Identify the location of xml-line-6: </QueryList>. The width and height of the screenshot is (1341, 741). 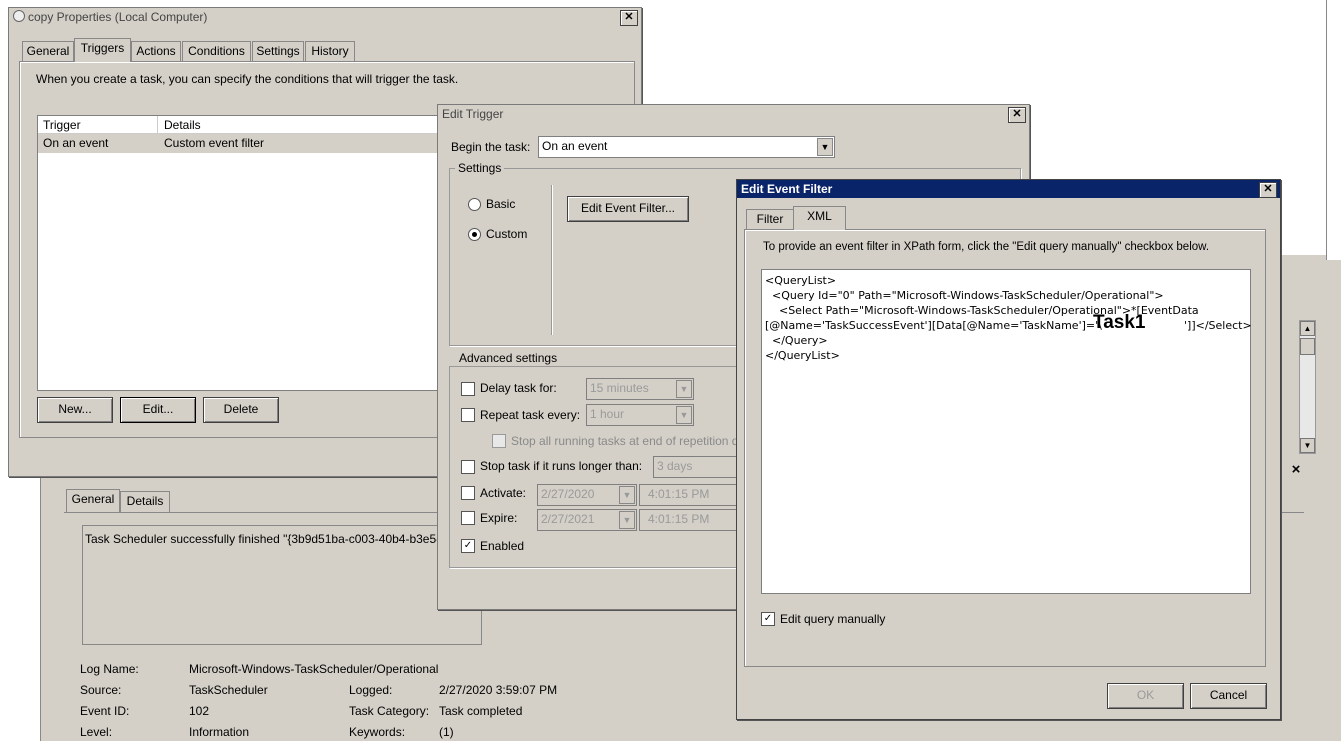
(802, 355).